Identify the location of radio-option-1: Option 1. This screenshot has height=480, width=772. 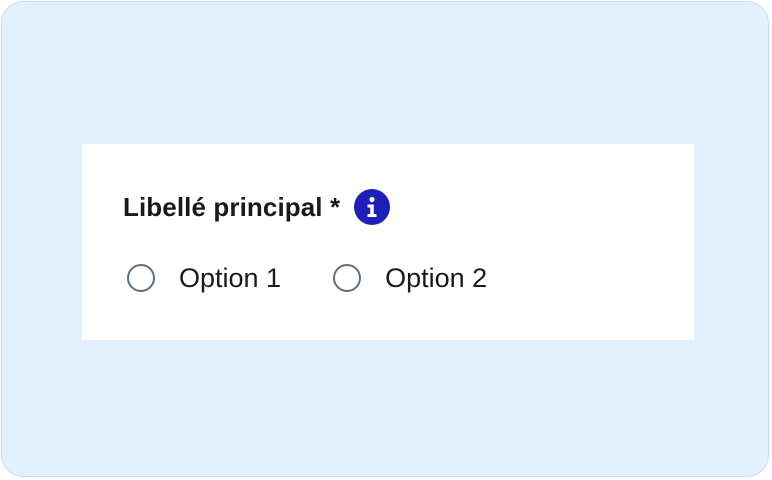
(204, 278).